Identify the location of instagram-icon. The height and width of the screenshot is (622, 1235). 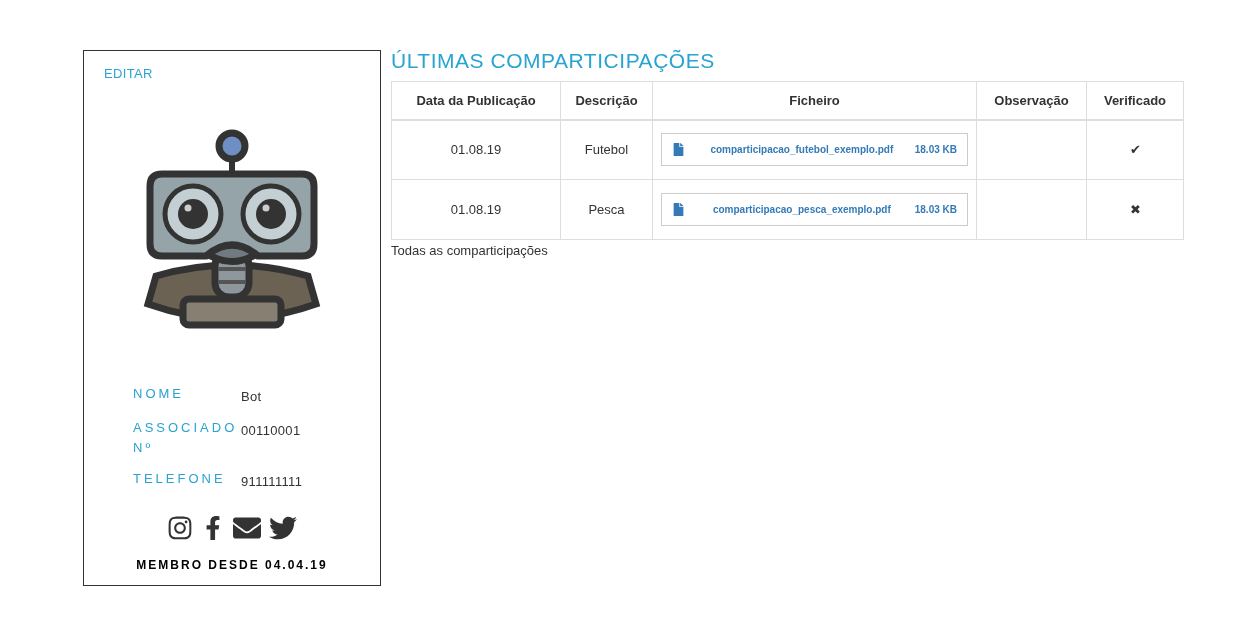
(180, 527).